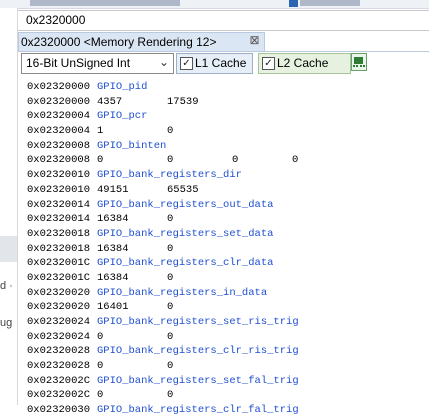 The image size is (429, 418). What do you see at coordinates (163, 62) in the screenshot?
I see `chevron-down-icon: ⌄` at bounding box center [163, 62].